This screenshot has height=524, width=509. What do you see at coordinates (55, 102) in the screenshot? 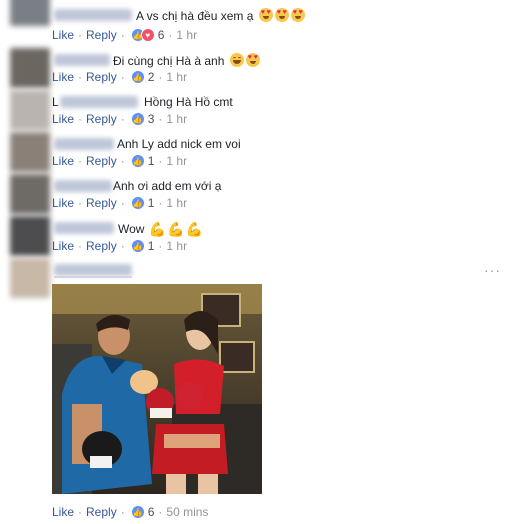
I see `comment-text-l: L` at bounding box center [55, 102].